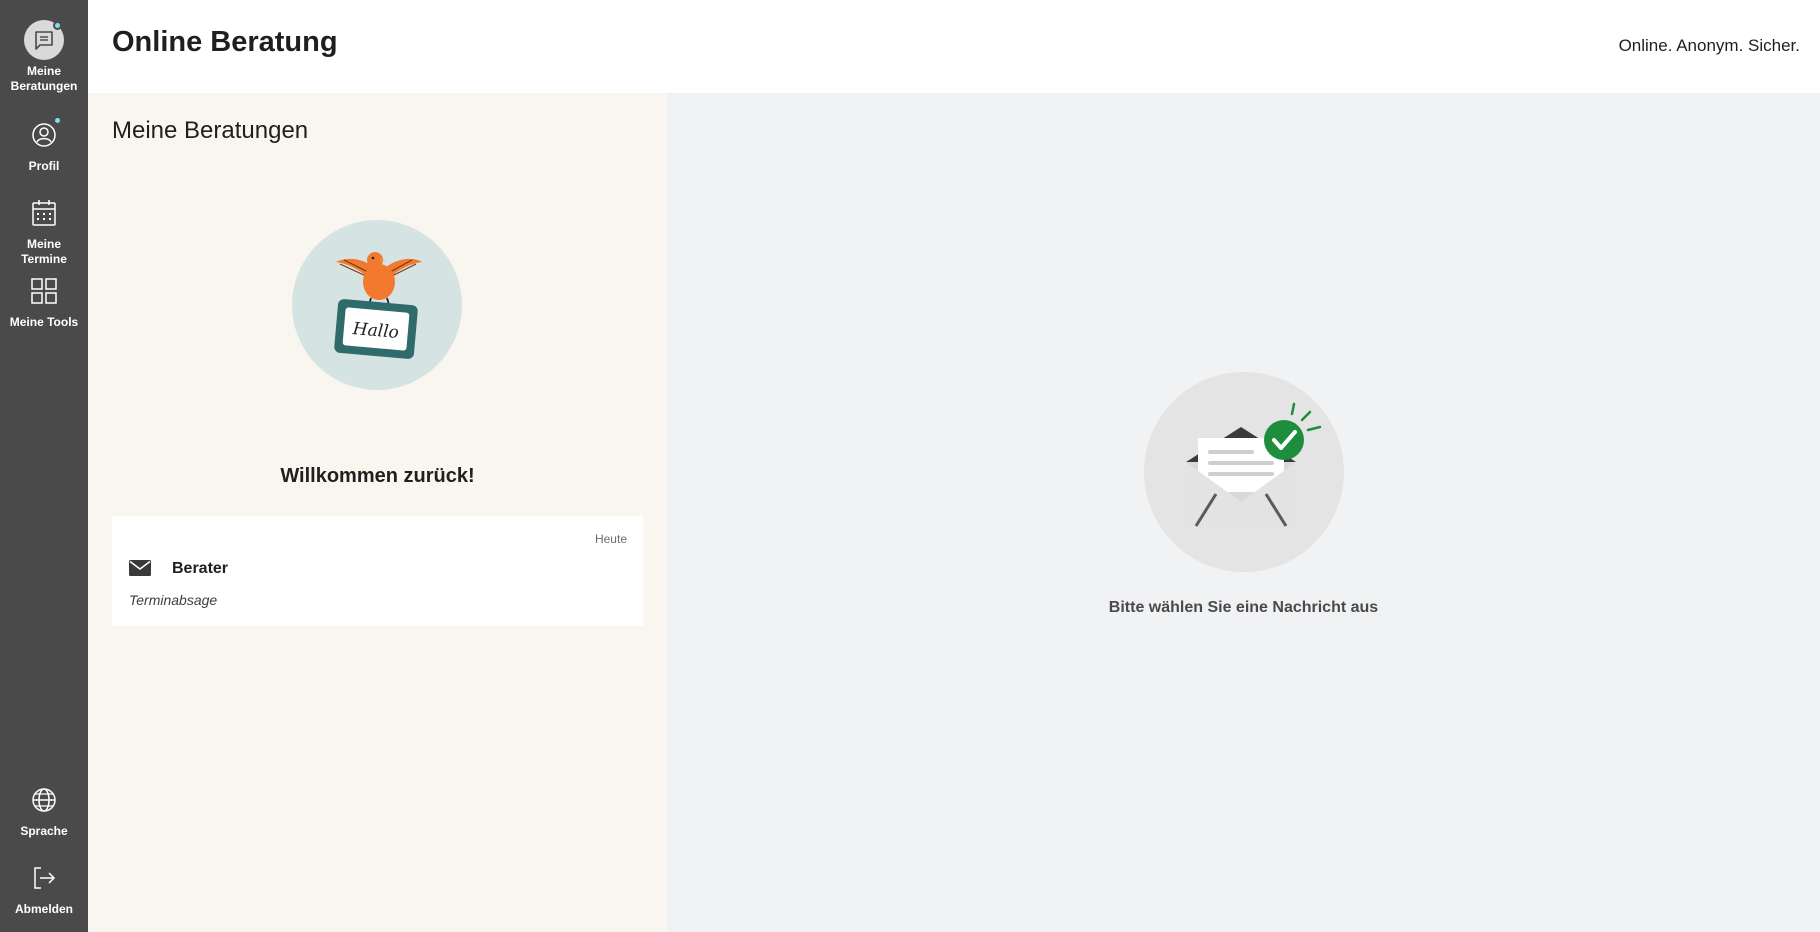  What do you see at coordinates (377, 305) in the screenshot?
I see `welcome-illustration: Hallo` at bounding box center [377, 305].